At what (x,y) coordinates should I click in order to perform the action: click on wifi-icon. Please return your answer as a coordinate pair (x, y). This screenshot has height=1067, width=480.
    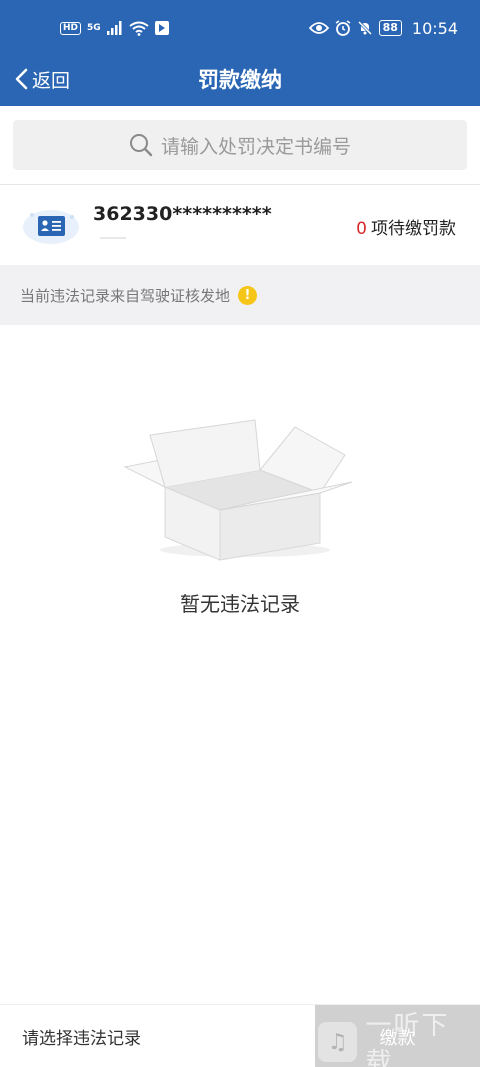
    Looking at the image, I should click on (139, 28).